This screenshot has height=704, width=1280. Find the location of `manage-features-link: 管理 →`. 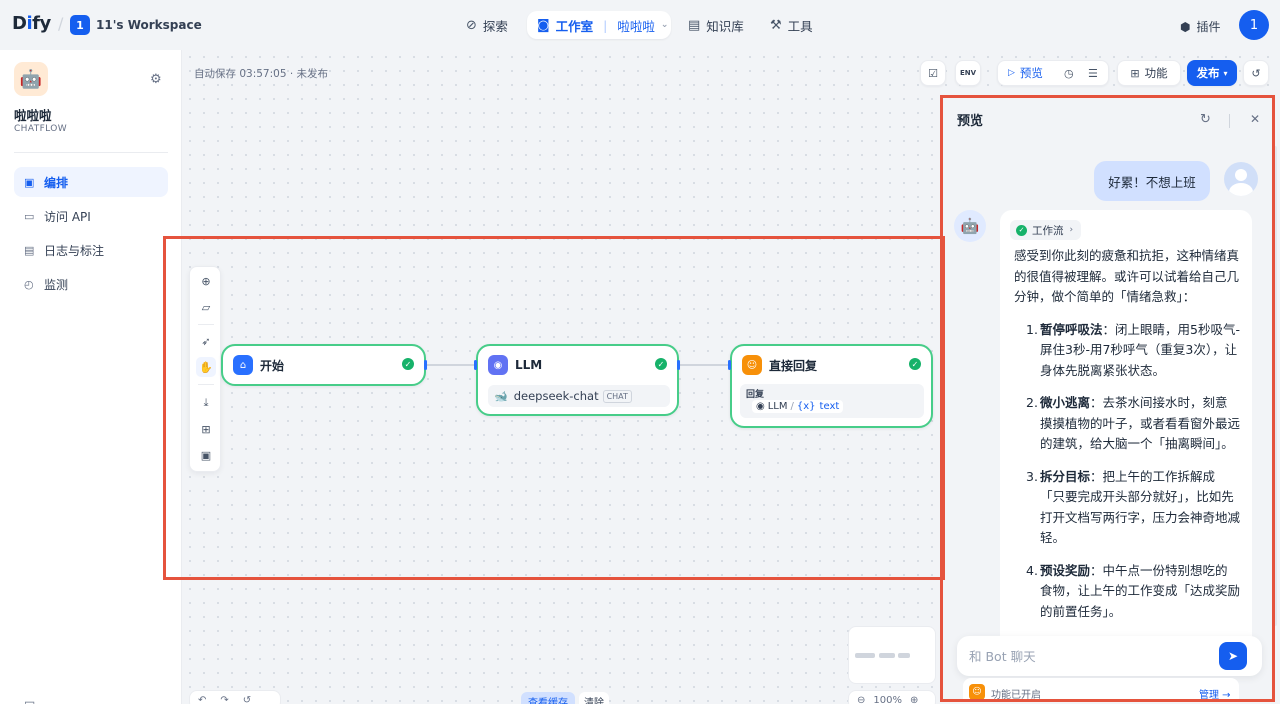

manage-features-link: 管理 → is located at coordinates (1215, 693).